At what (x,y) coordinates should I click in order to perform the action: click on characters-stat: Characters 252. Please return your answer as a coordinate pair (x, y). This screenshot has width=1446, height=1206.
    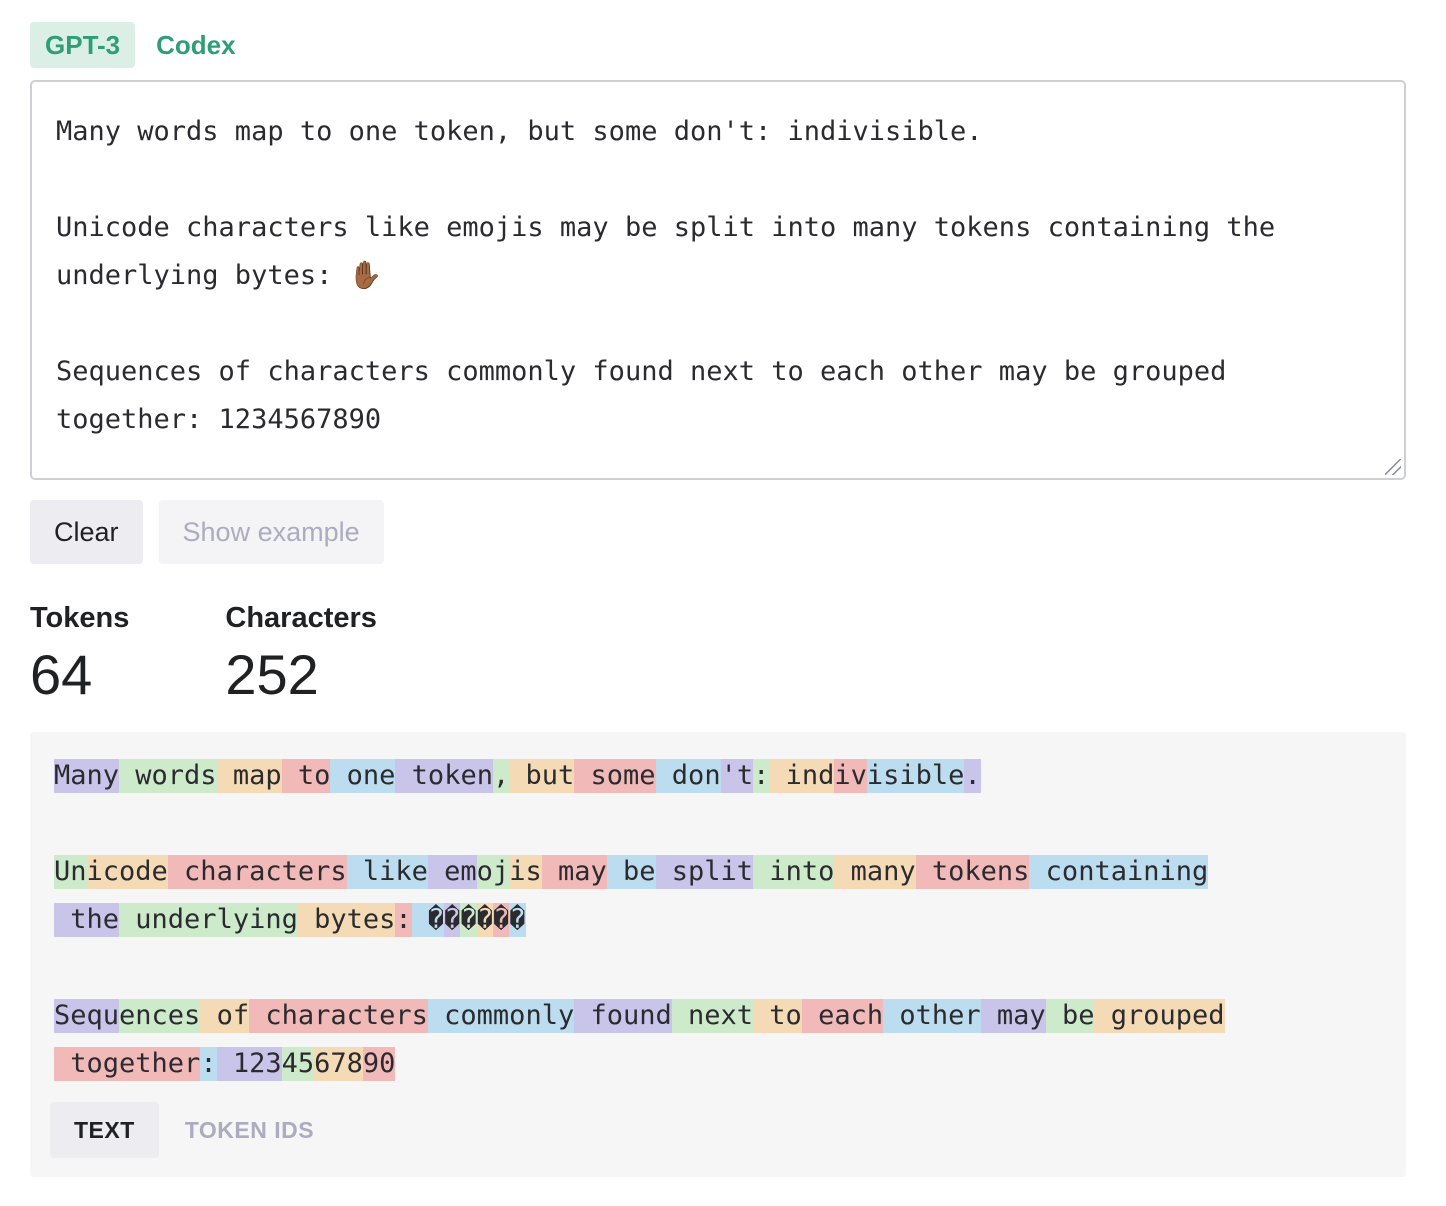
    Looking at the image, I should click on (301, 655).